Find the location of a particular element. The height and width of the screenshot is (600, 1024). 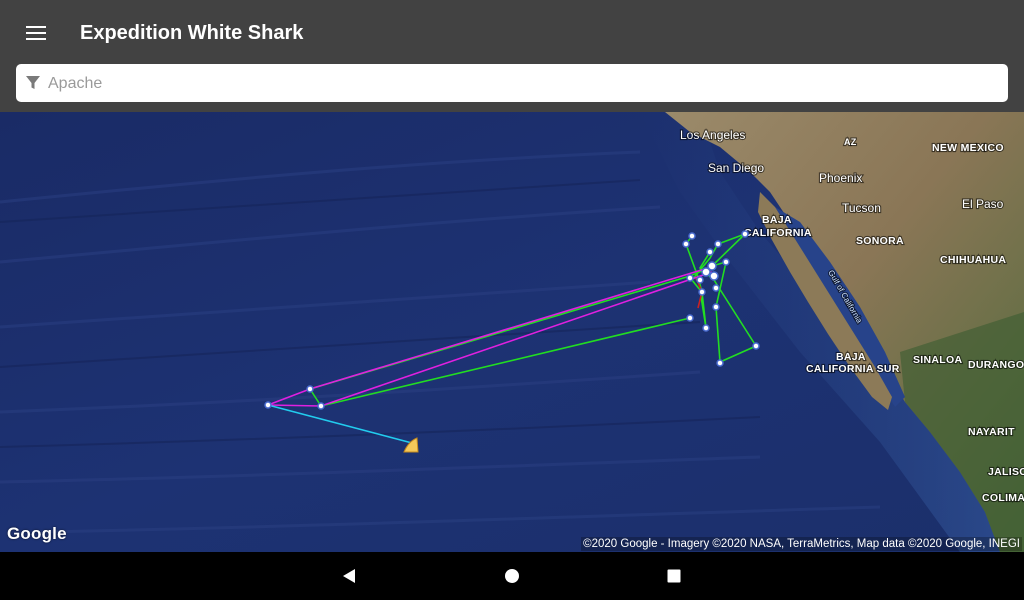

back-triangle-icon is located at coordinates (349, 576).